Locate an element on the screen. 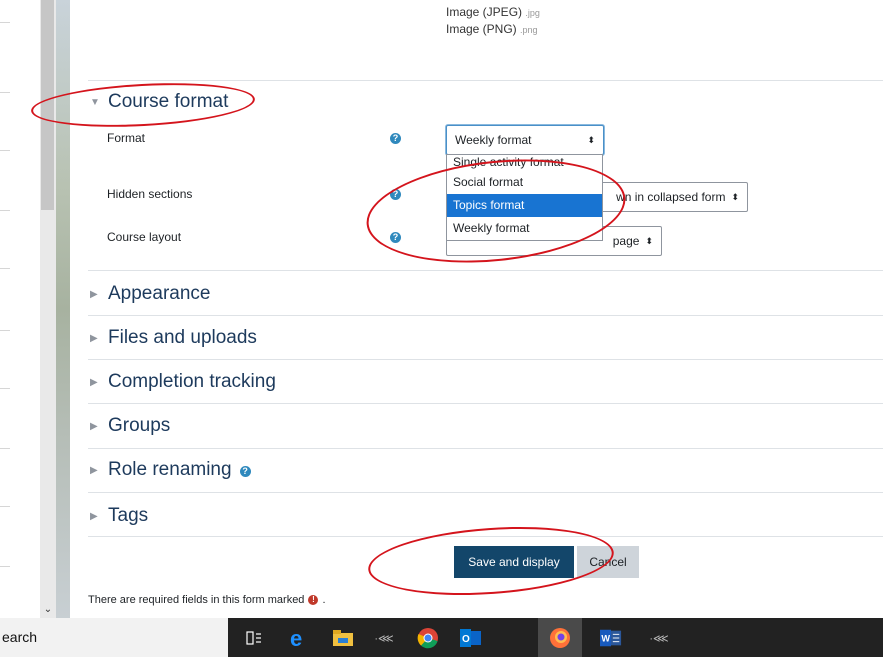  format-select: Weekly format ⬍ is located at coordinates (525, 140).